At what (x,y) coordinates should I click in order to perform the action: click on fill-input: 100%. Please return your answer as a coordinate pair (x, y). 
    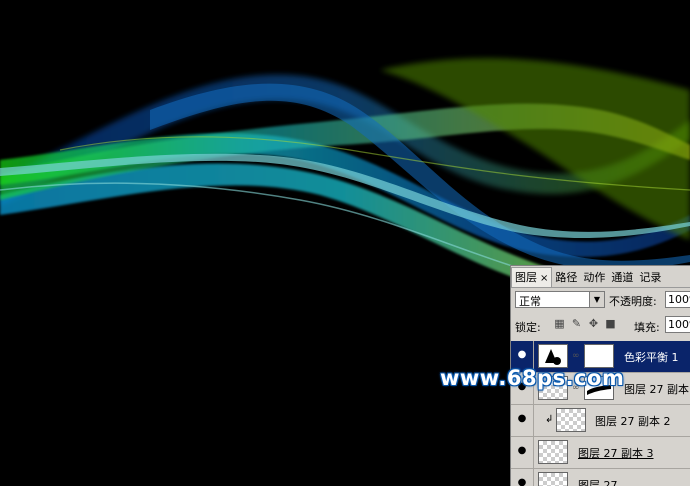
    Looking at the image, I should click on (677, 324).